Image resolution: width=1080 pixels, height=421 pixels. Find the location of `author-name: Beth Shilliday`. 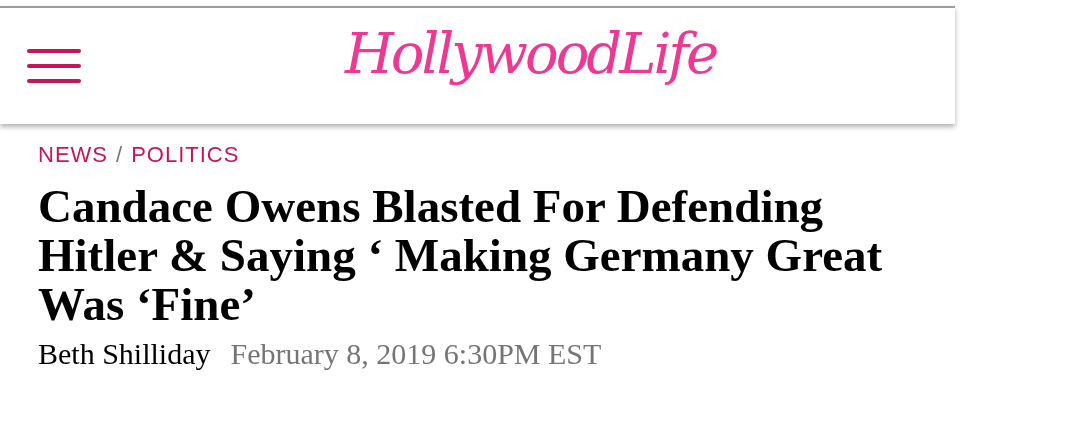

author-name: Beth Shilliday is located at coordinates (124, 354).